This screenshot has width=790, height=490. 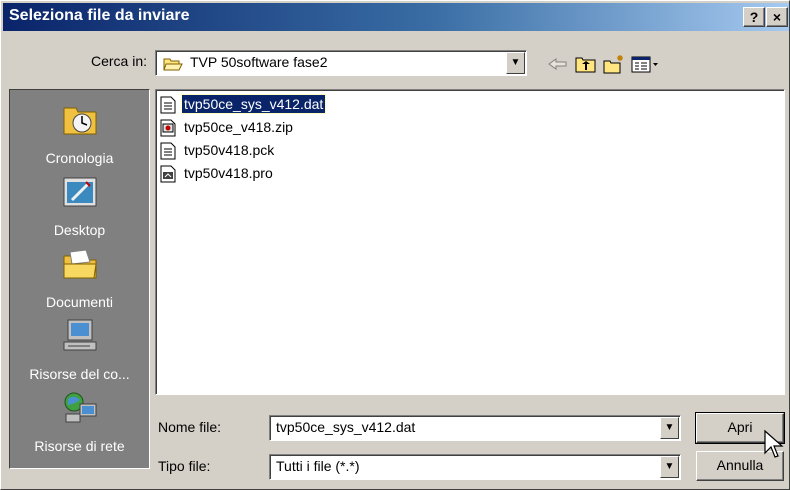 I want to click on look-in-label: Cerca in:, so click(x=119, y=61).